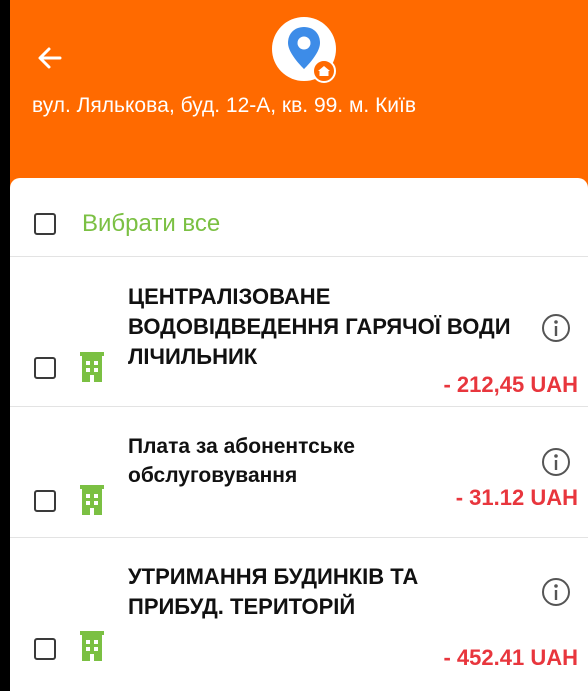  Describe the element at coordinates (510, 384) in the screenshot. I see `item-amount: - 212,45 UAH` at that location.